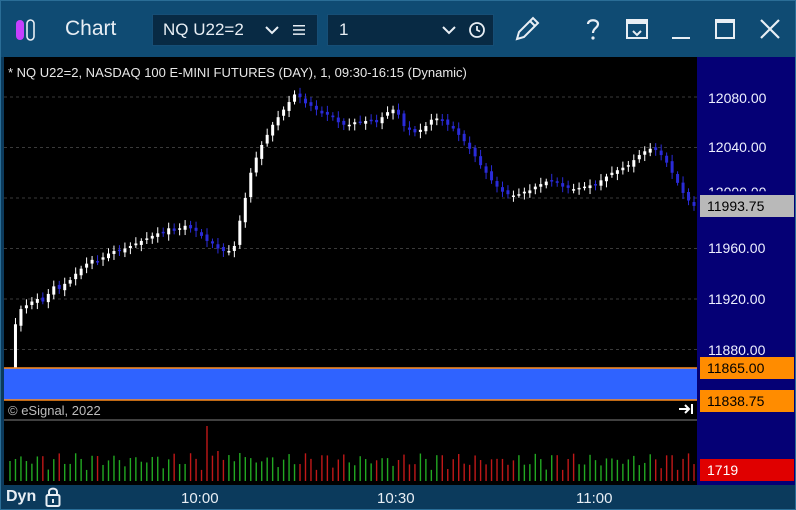  What do you see at coordinates (747, 368) in the screenshot?
I see `zone-top-tag: 11865.00` at bounding box center [747, 368].